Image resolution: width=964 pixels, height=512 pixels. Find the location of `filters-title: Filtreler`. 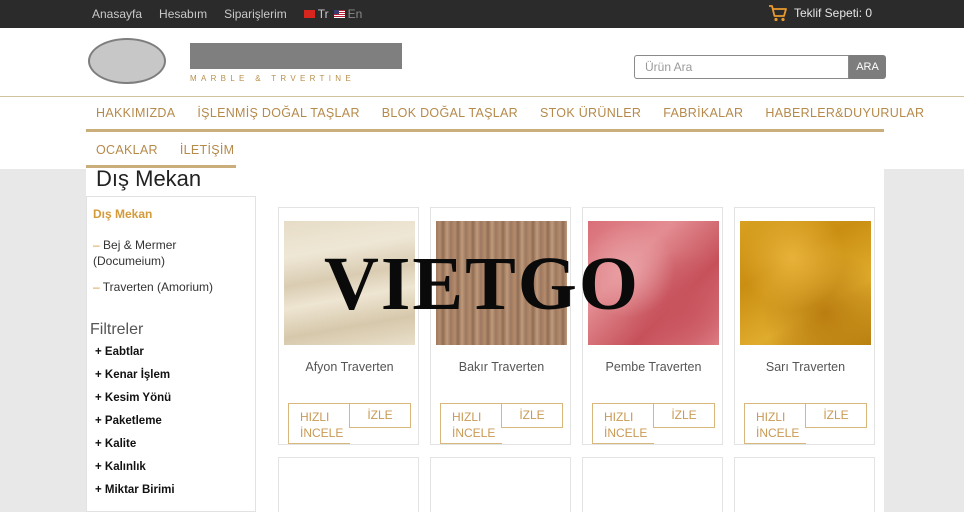

filters-title: Filtreler is located at coordinates (117, 329).